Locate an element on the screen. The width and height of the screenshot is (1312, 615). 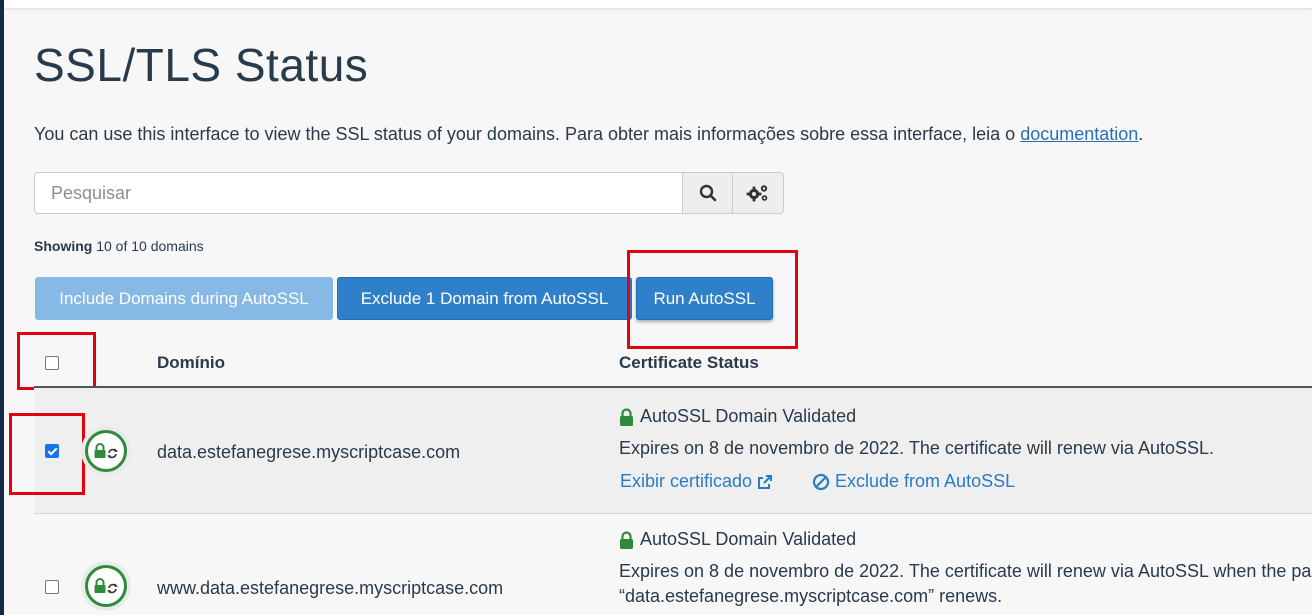
search-button is located at coordinates (707, 193).